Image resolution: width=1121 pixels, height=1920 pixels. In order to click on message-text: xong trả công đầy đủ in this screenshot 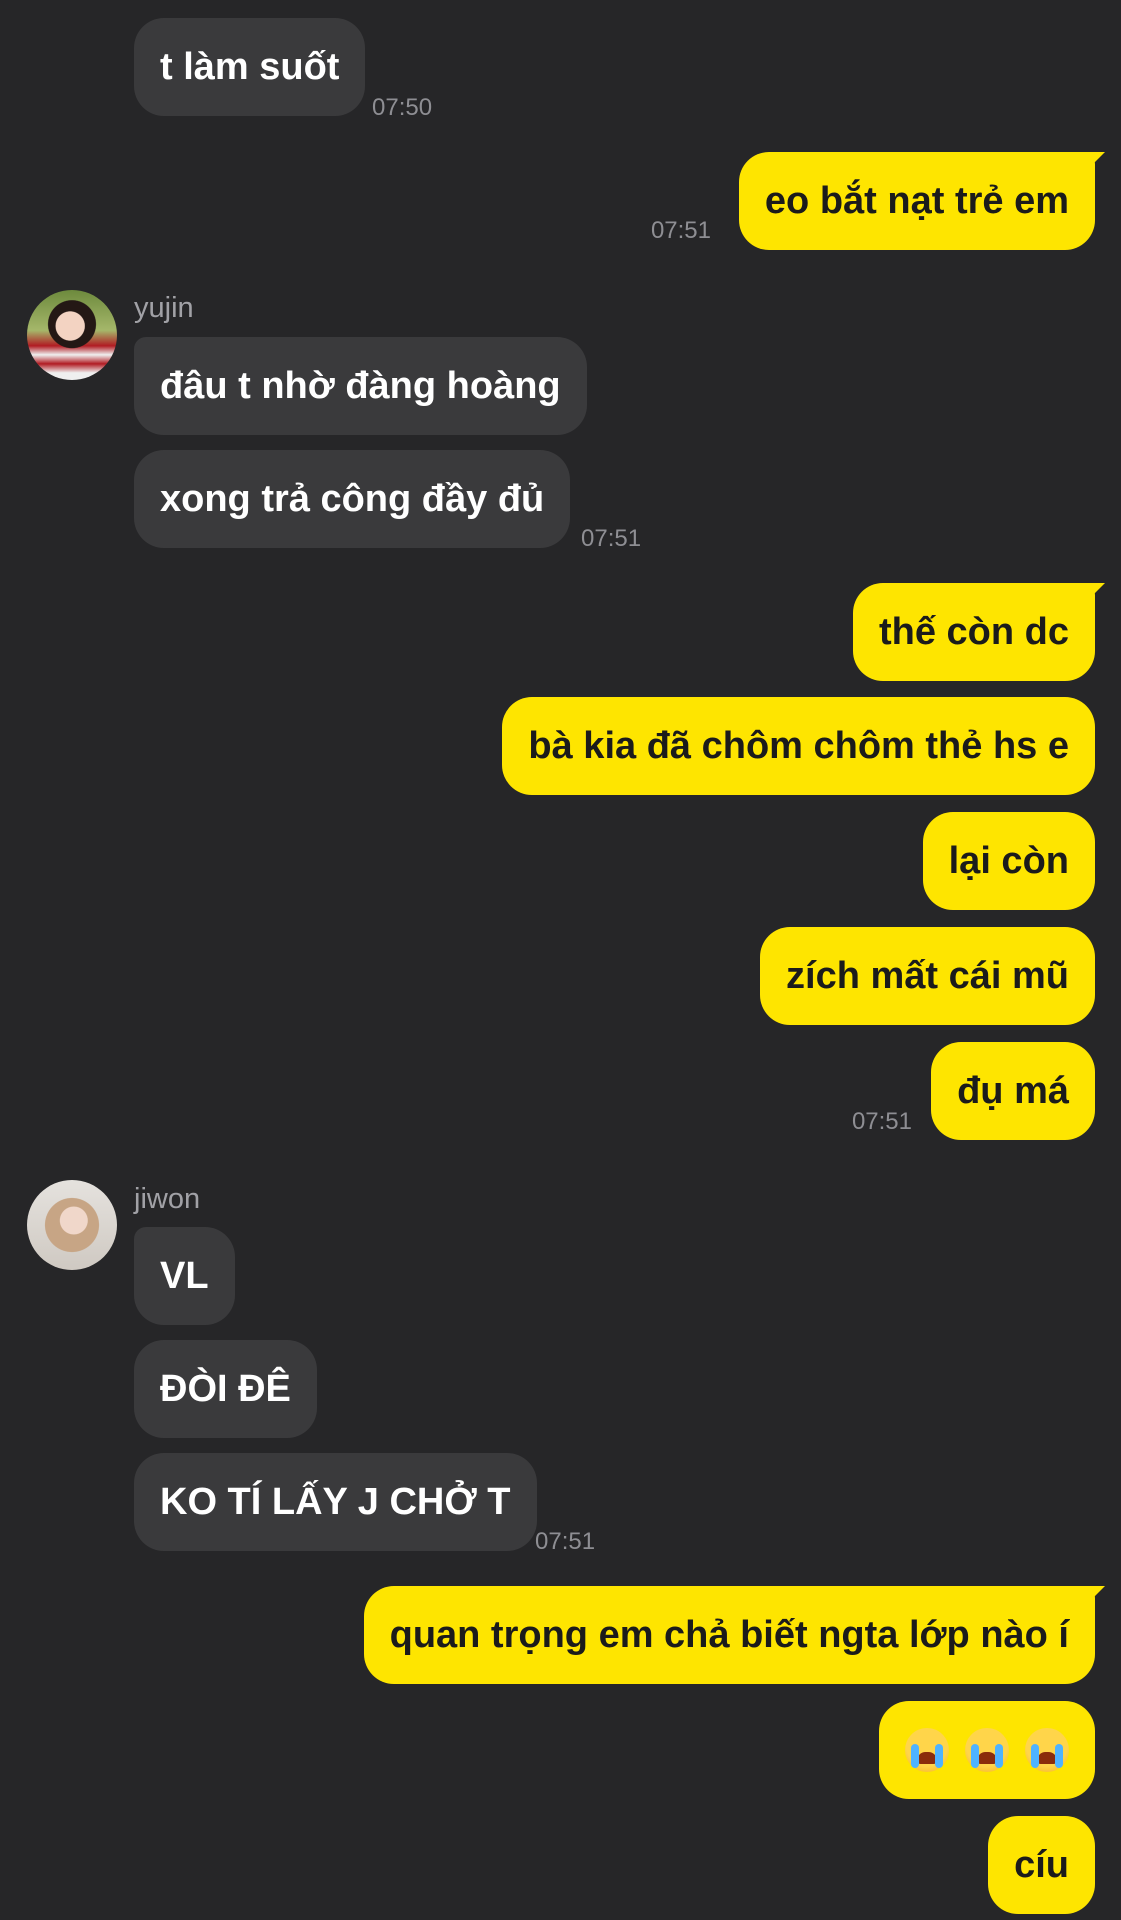, I will do `click(352, 498)`.